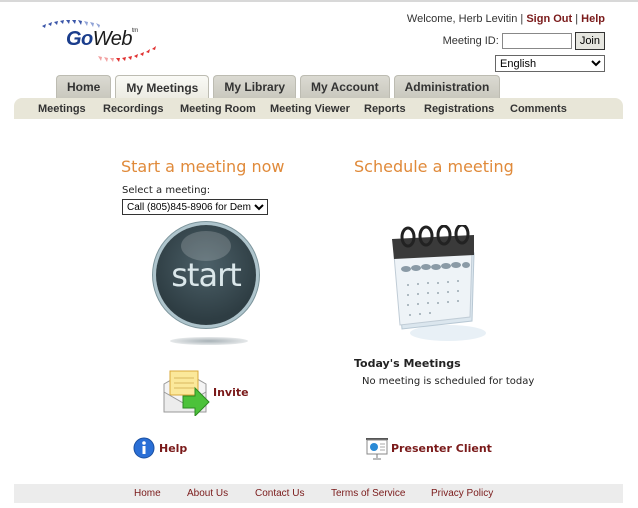 This screenshot has width=638, height=508. I want to click on invite-link: Invite, so click(231, 392).